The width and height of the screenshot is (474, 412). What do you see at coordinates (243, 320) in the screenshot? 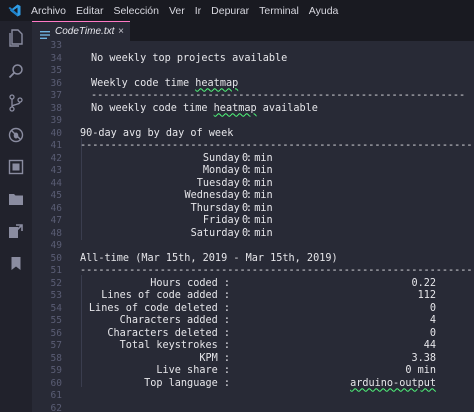
I see `stat-row: 55 Characters added : 4` at bounding box center [243, 320].